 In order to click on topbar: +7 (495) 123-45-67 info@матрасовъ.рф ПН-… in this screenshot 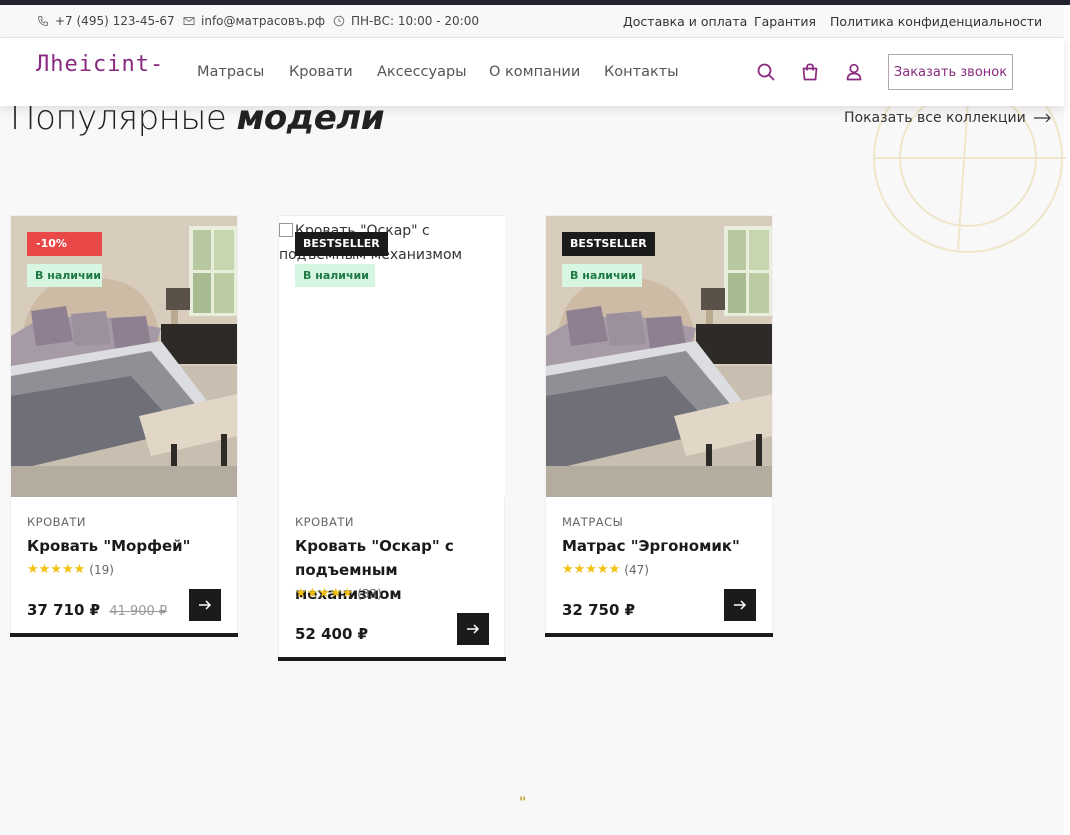, I will do `click(532, 21)`.